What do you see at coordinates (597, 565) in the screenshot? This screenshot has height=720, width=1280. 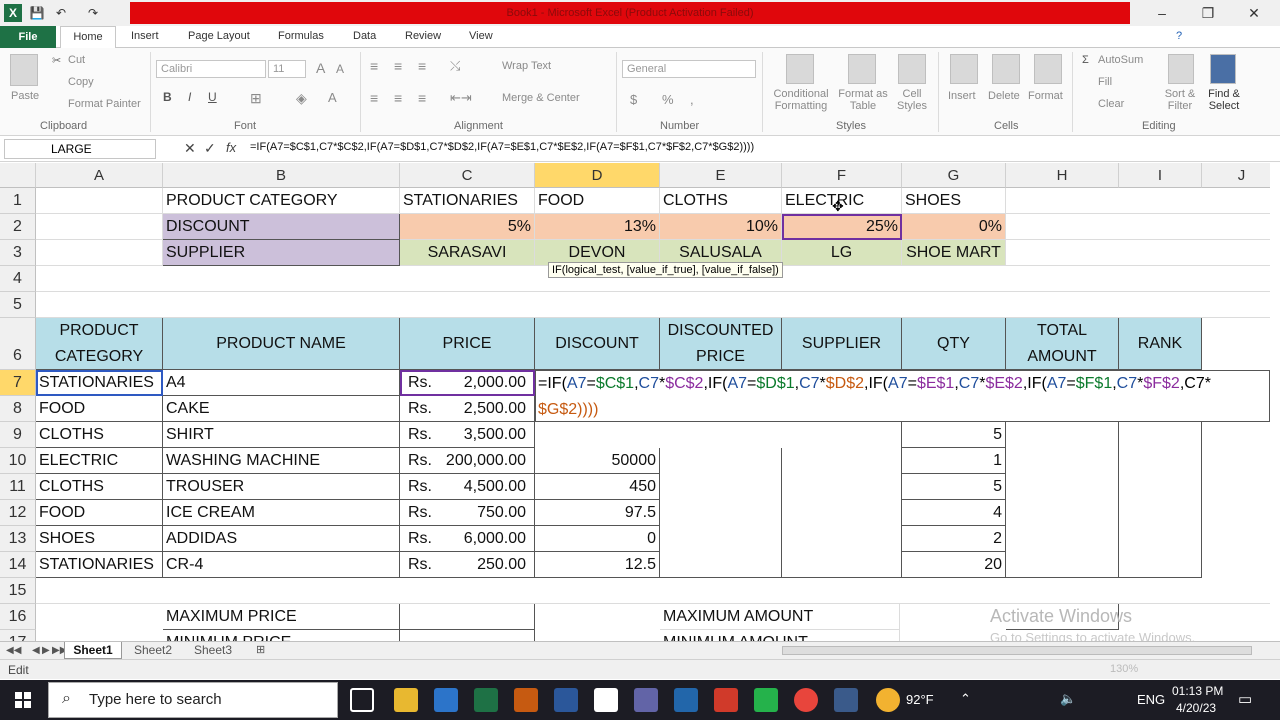 I see `cell-d14: 12.5` at bounding box center [597, 565].